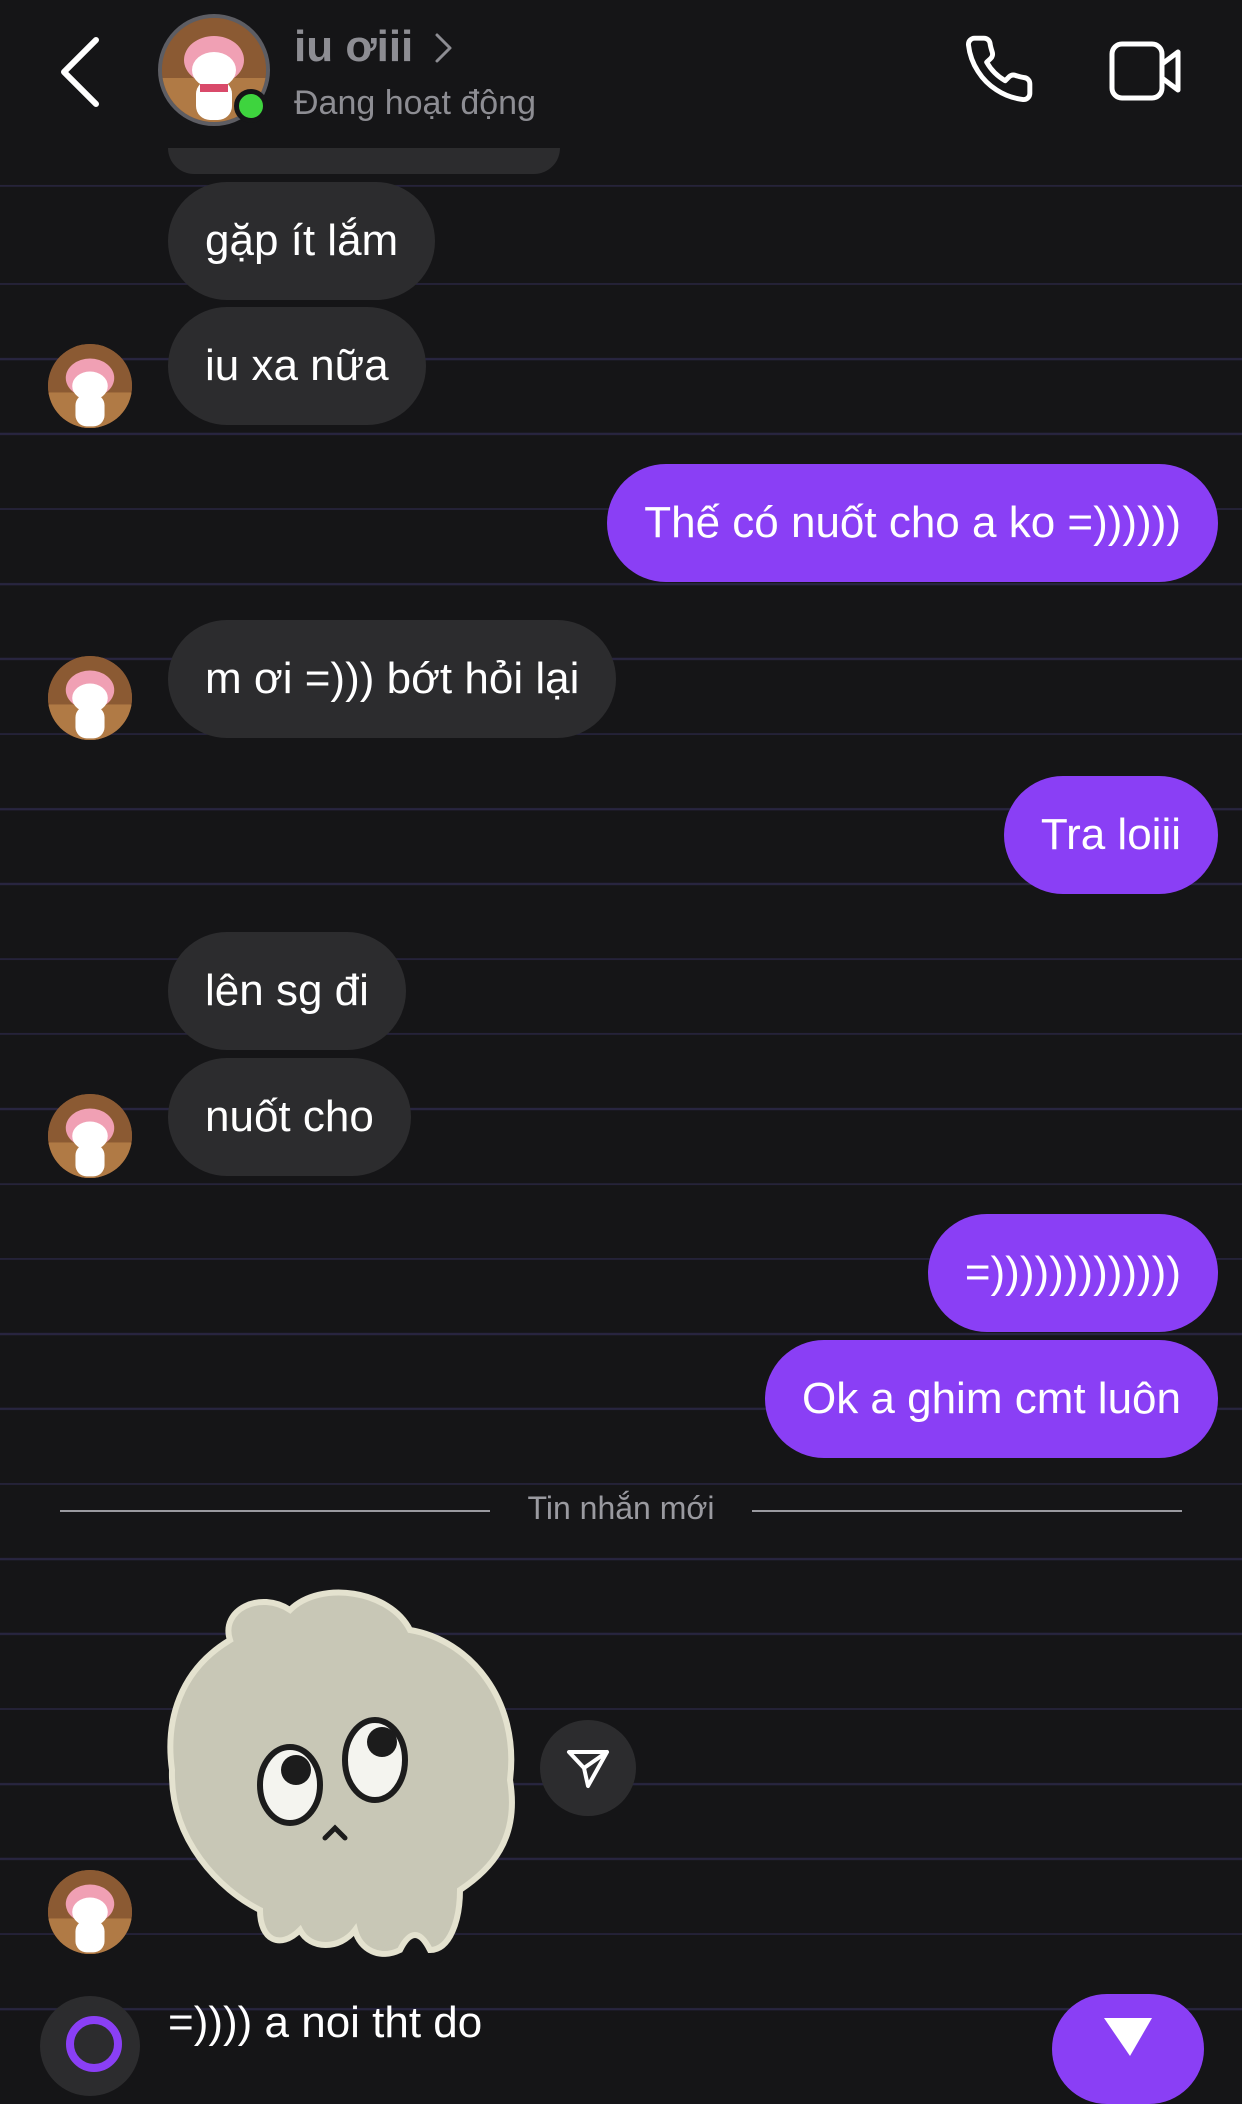 This screenshot has height=2104, width=1242. I want to click on incoming-message: nuốt cho, so click(289, 1117).